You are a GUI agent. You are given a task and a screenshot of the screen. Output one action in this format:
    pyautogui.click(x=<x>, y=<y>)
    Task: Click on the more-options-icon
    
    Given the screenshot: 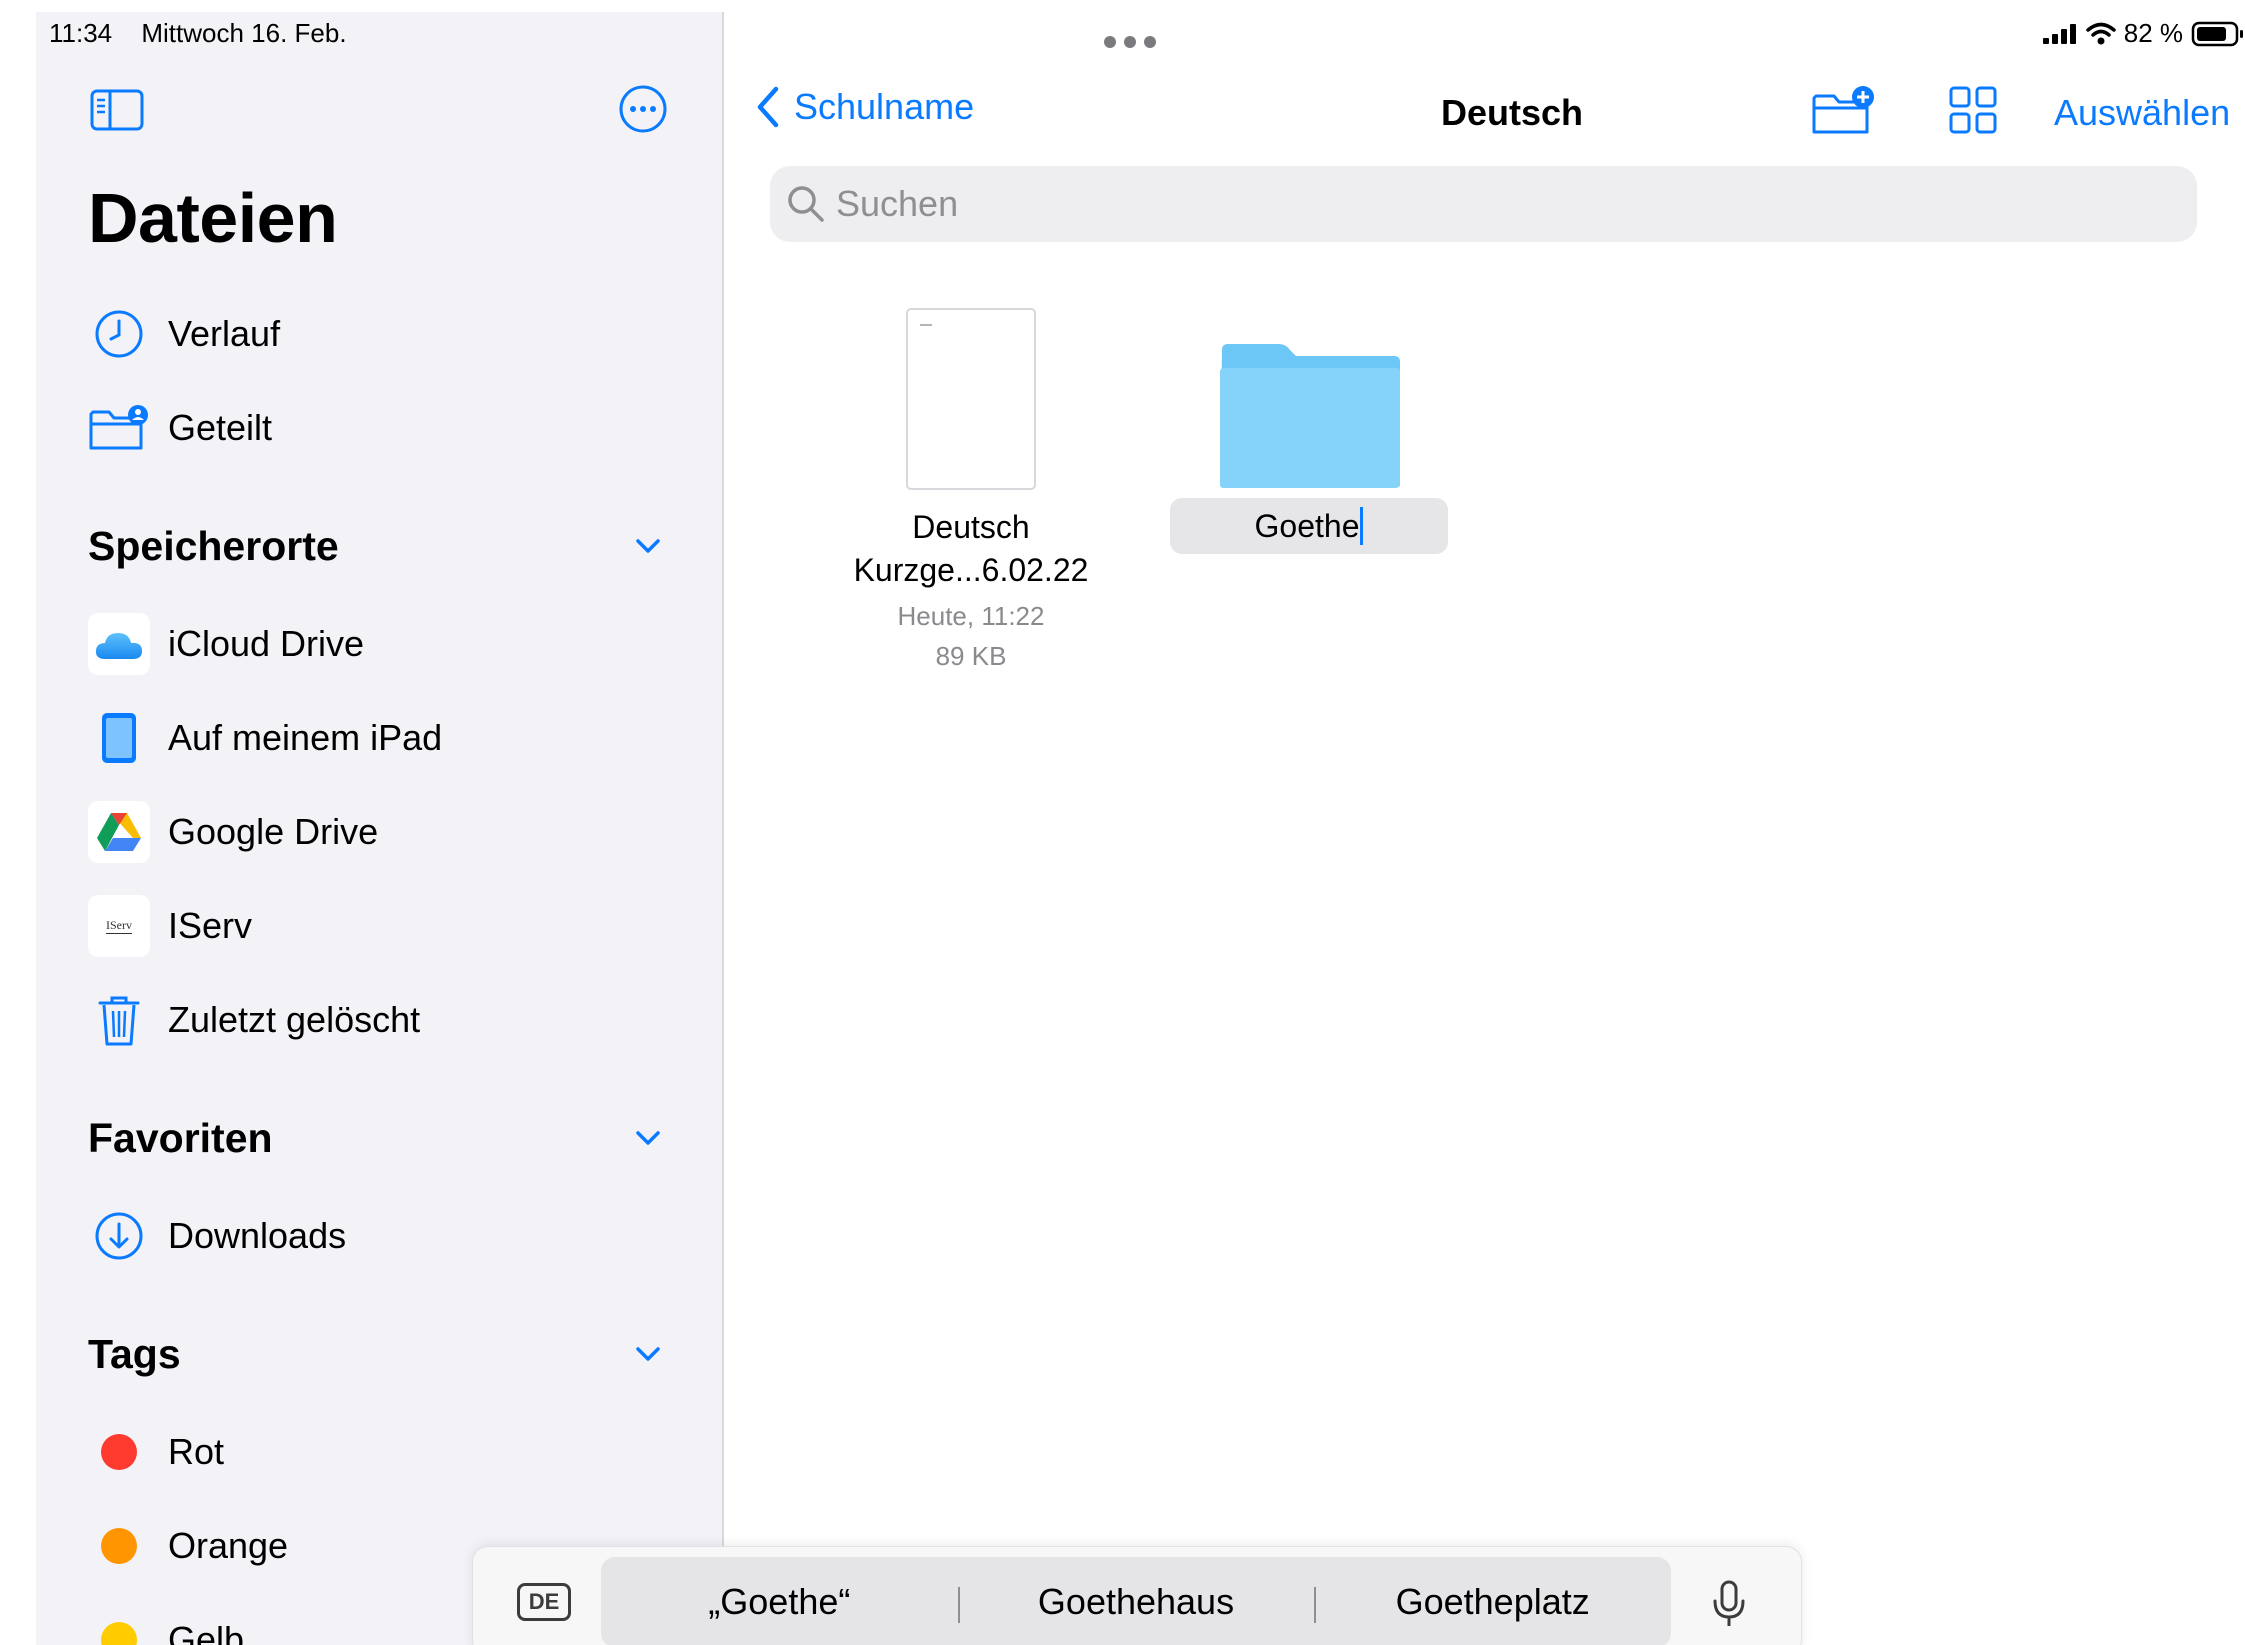 What is the action you would take?
    pyautogui.click(x=643, y=109)
    